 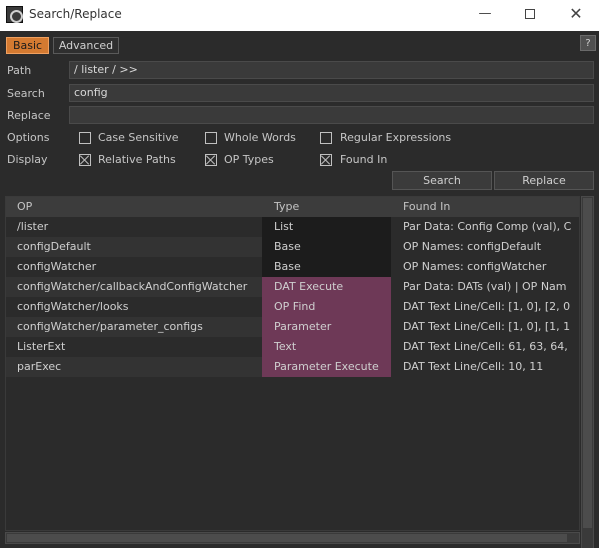 I want to click on vertical-scrollbar, so click(x=587, y=372).